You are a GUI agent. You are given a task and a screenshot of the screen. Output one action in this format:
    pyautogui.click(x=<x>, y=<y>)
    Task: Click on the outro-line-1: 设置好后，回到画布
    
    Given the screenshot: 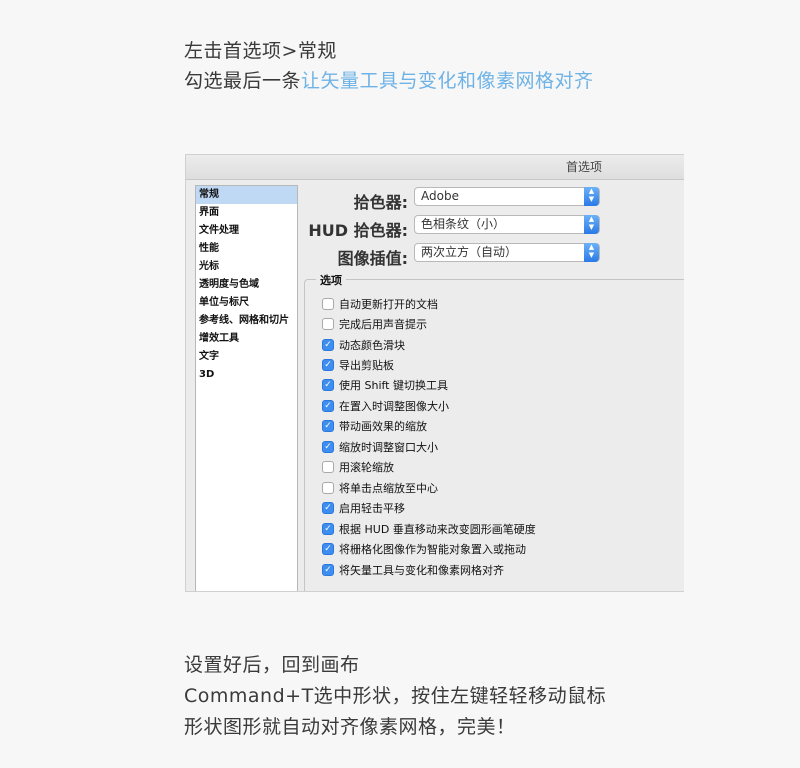 What is the action you would take?
    pyautogui.click(x=272, y=665)
    